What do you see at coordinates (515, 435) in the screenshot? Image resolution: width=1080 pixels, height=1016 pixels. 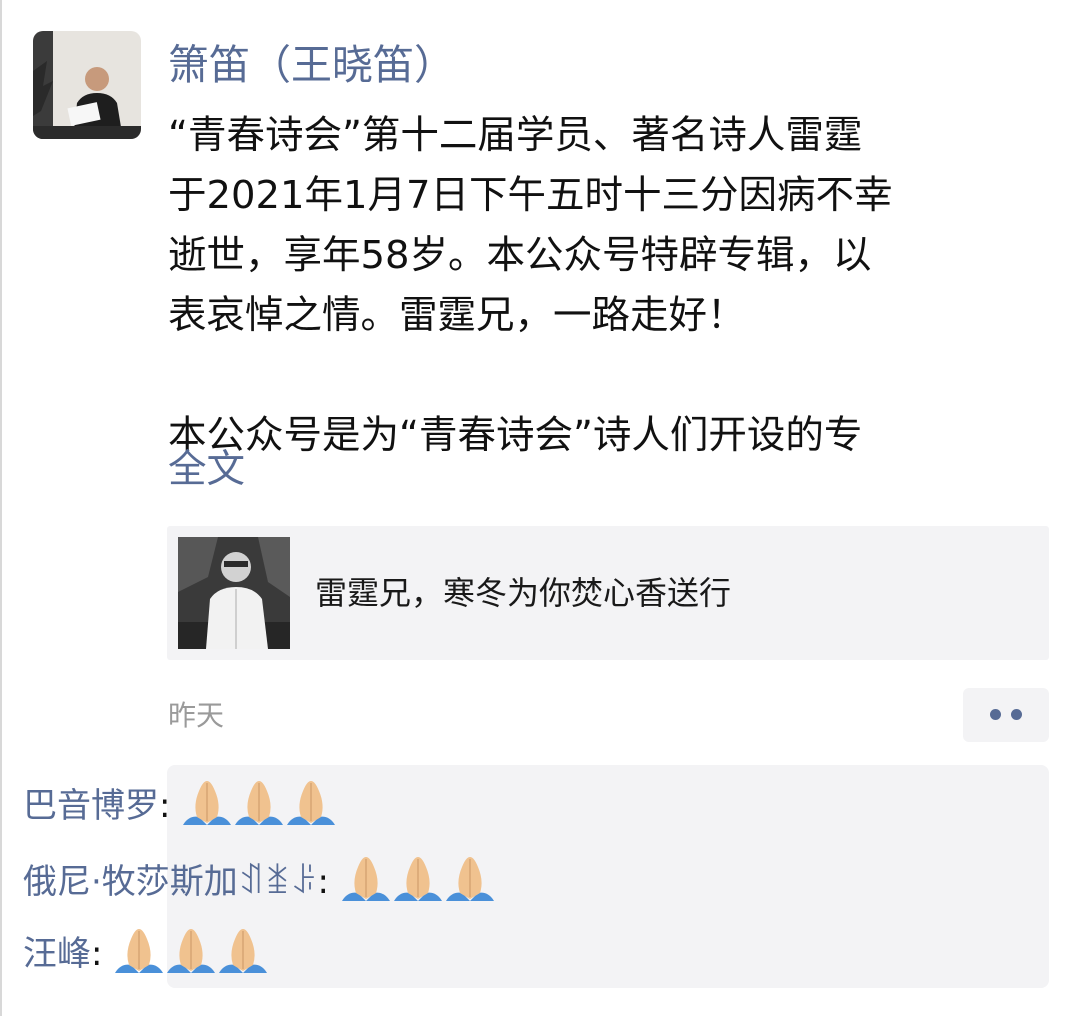 I see `post-text-line: 本公众号是为“青春诗会”诗人们开设的专` at bounding box center [515, 435].